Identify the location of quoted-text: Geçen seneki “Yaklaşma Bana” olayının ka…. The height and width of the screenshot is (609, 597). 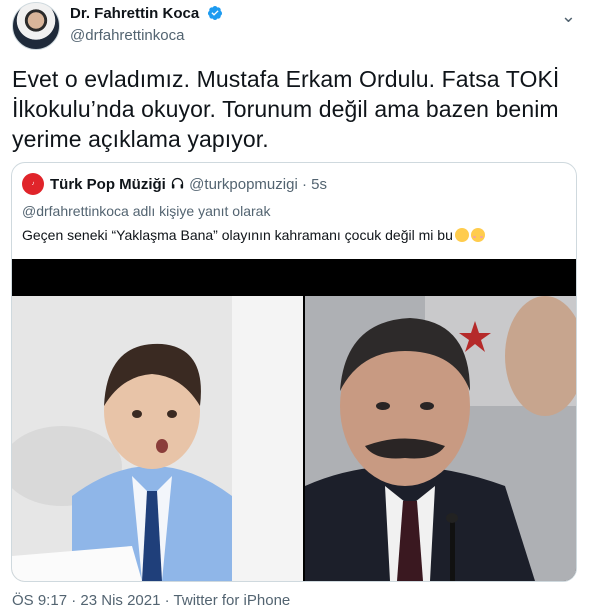
(253, 235).